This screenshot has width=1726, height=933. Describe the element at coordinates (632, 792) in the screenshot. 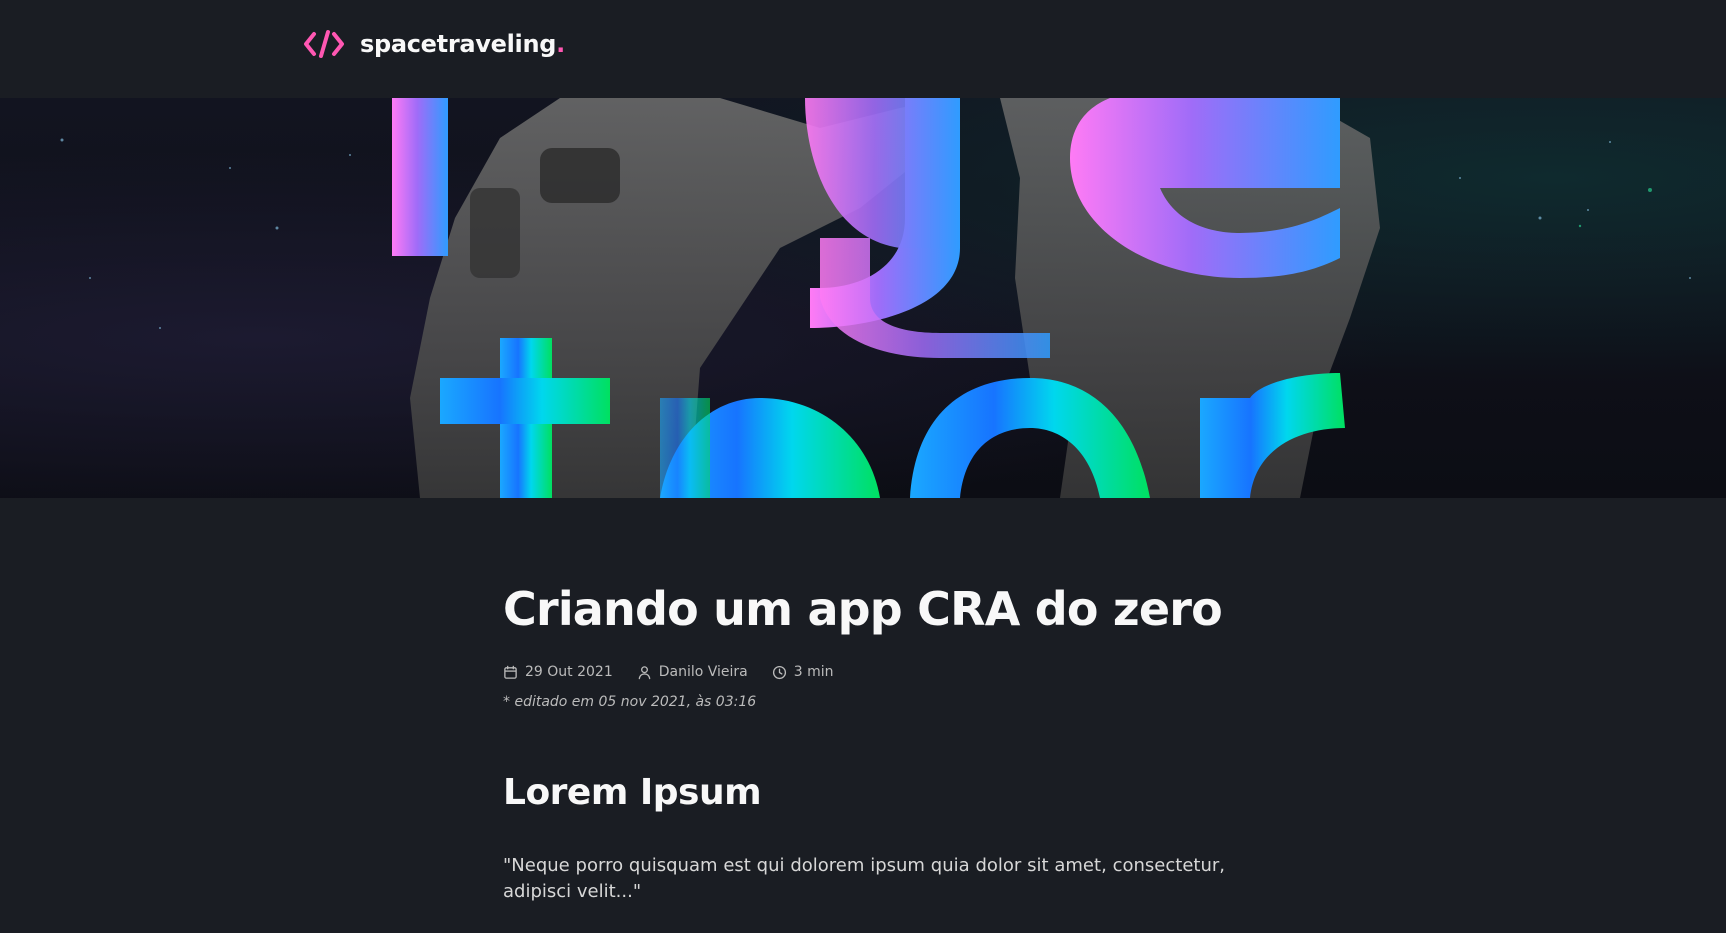

I see `section-heading: Lorem Ipsum` at that location.